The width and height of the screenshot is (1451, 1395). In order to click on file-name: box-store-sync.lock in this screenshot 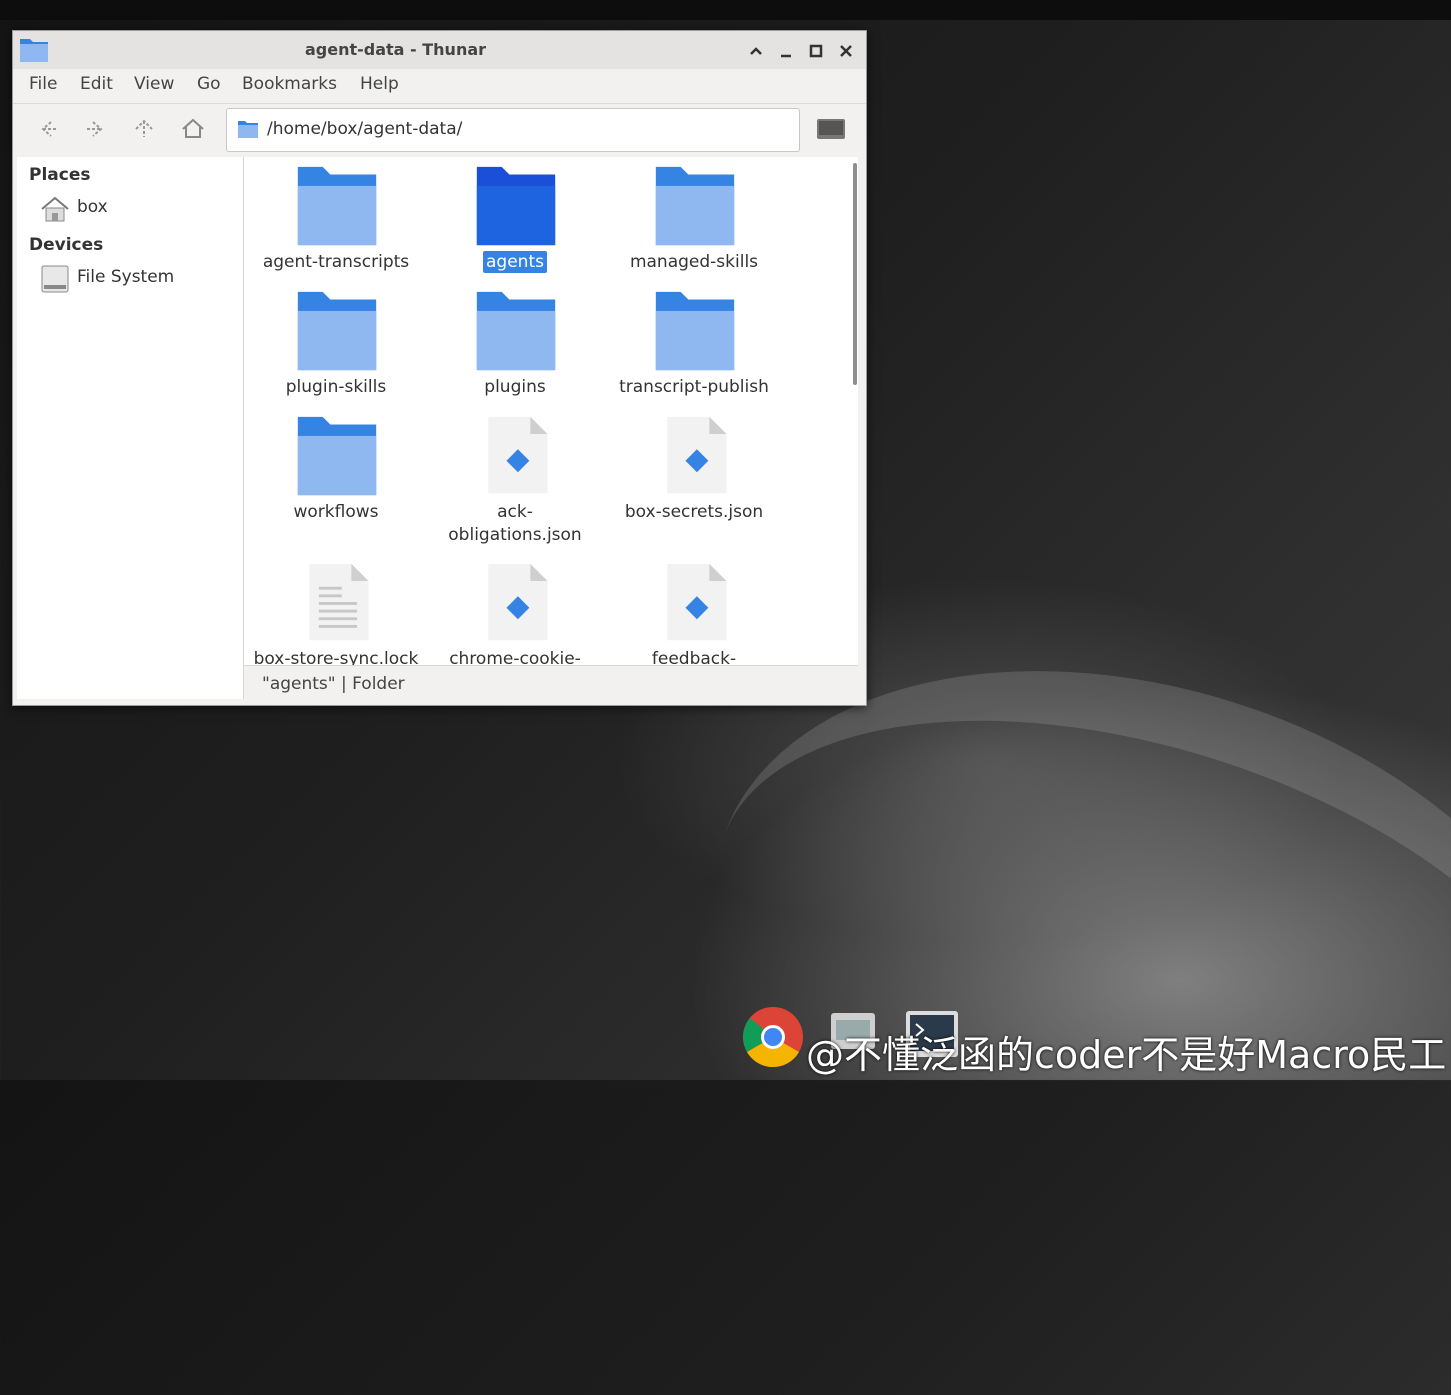, I will do `click(336, 657)`.